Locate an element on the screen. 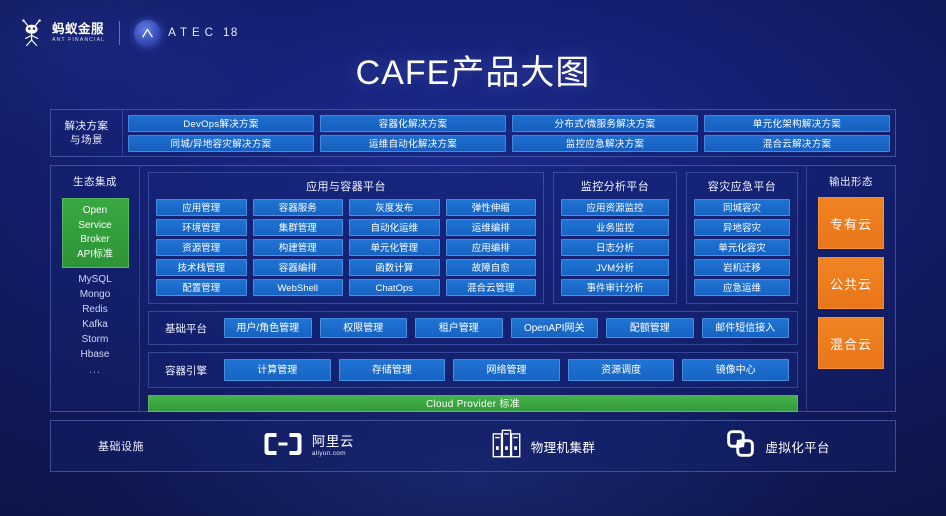 The height and width of the screenshot is (516, 946). osb-line: Open is located at coordinates (95, 210).